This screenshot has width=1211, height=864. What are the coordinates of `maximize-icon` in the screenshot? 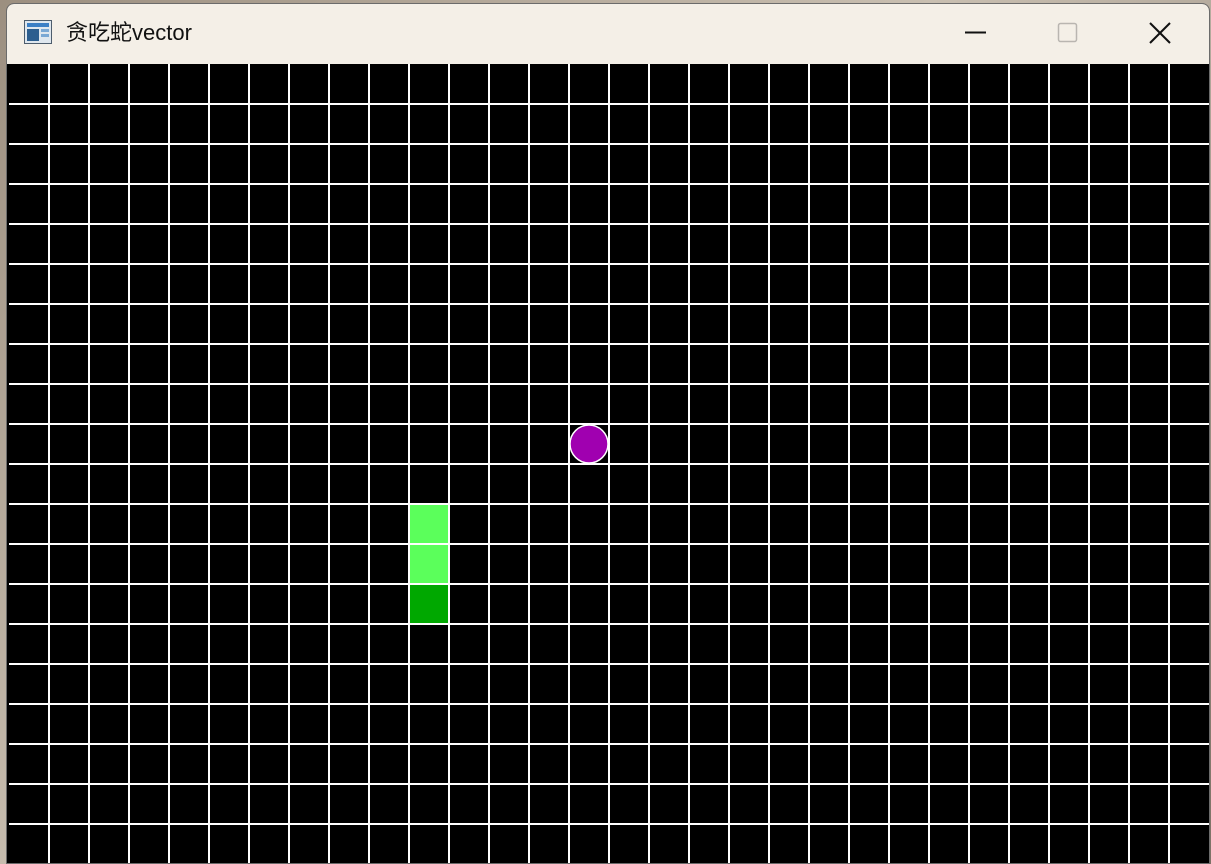 It's located at (1068, 33).